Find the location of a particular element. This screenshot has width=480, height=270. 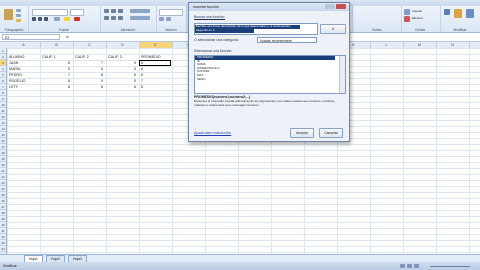

align-right-icon is located at coordinates (120, 18).